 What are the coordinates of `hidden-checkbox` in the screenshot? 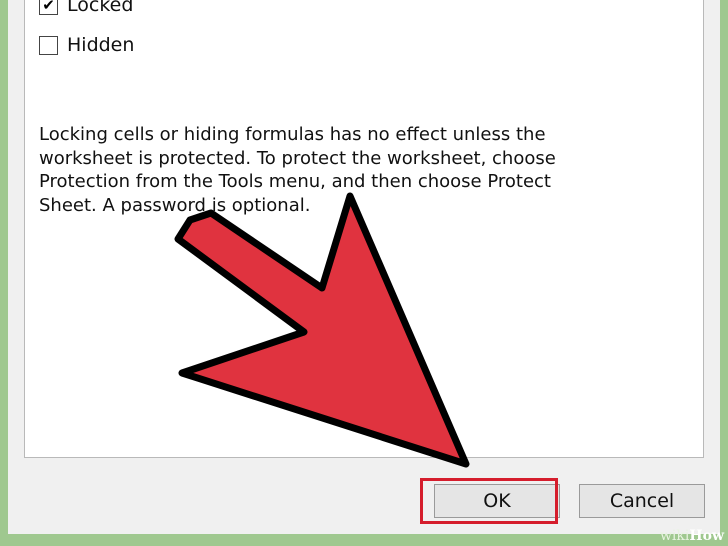 It's located at (48, 45).